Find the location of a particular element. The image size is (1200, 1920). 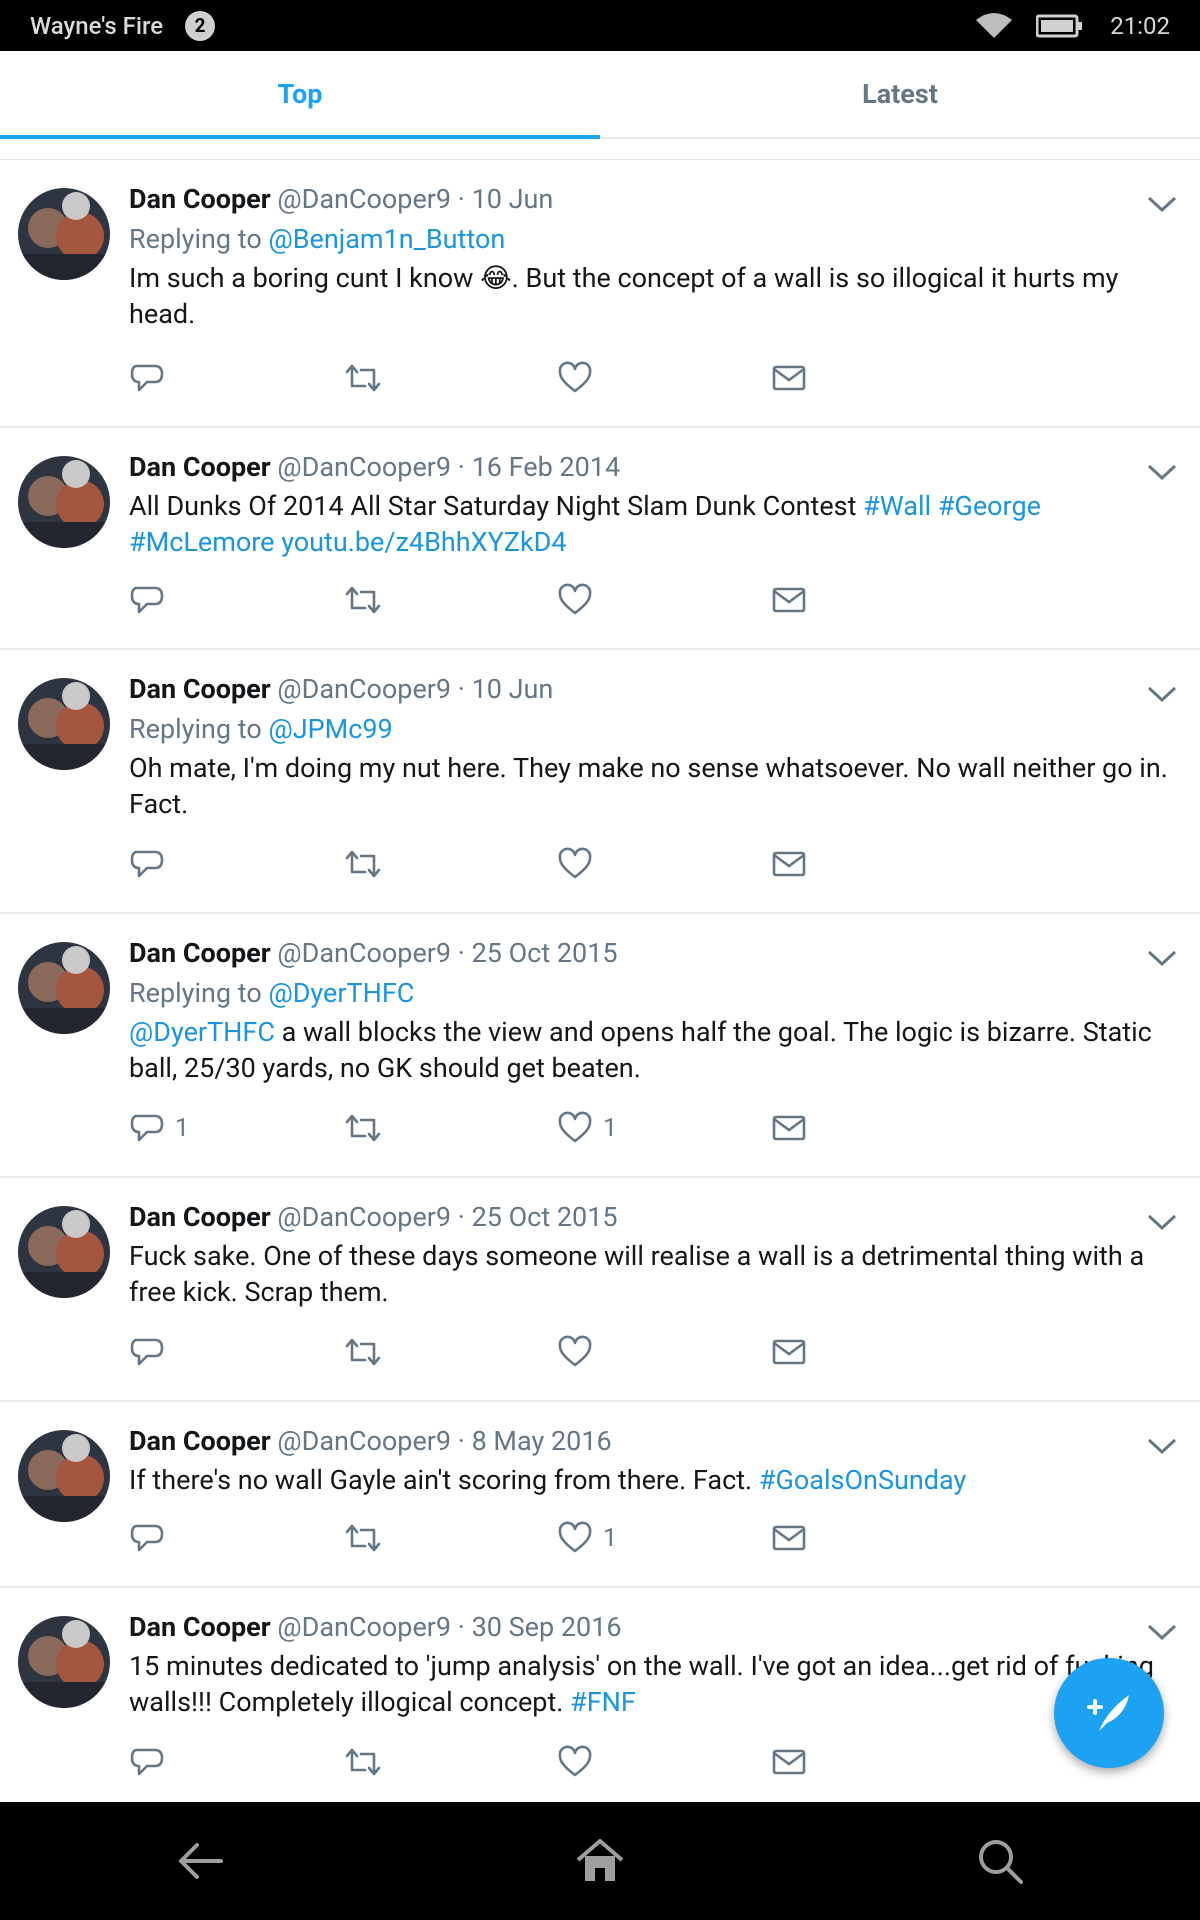

reply-button: 1 is located at coordinates (236, 1128).